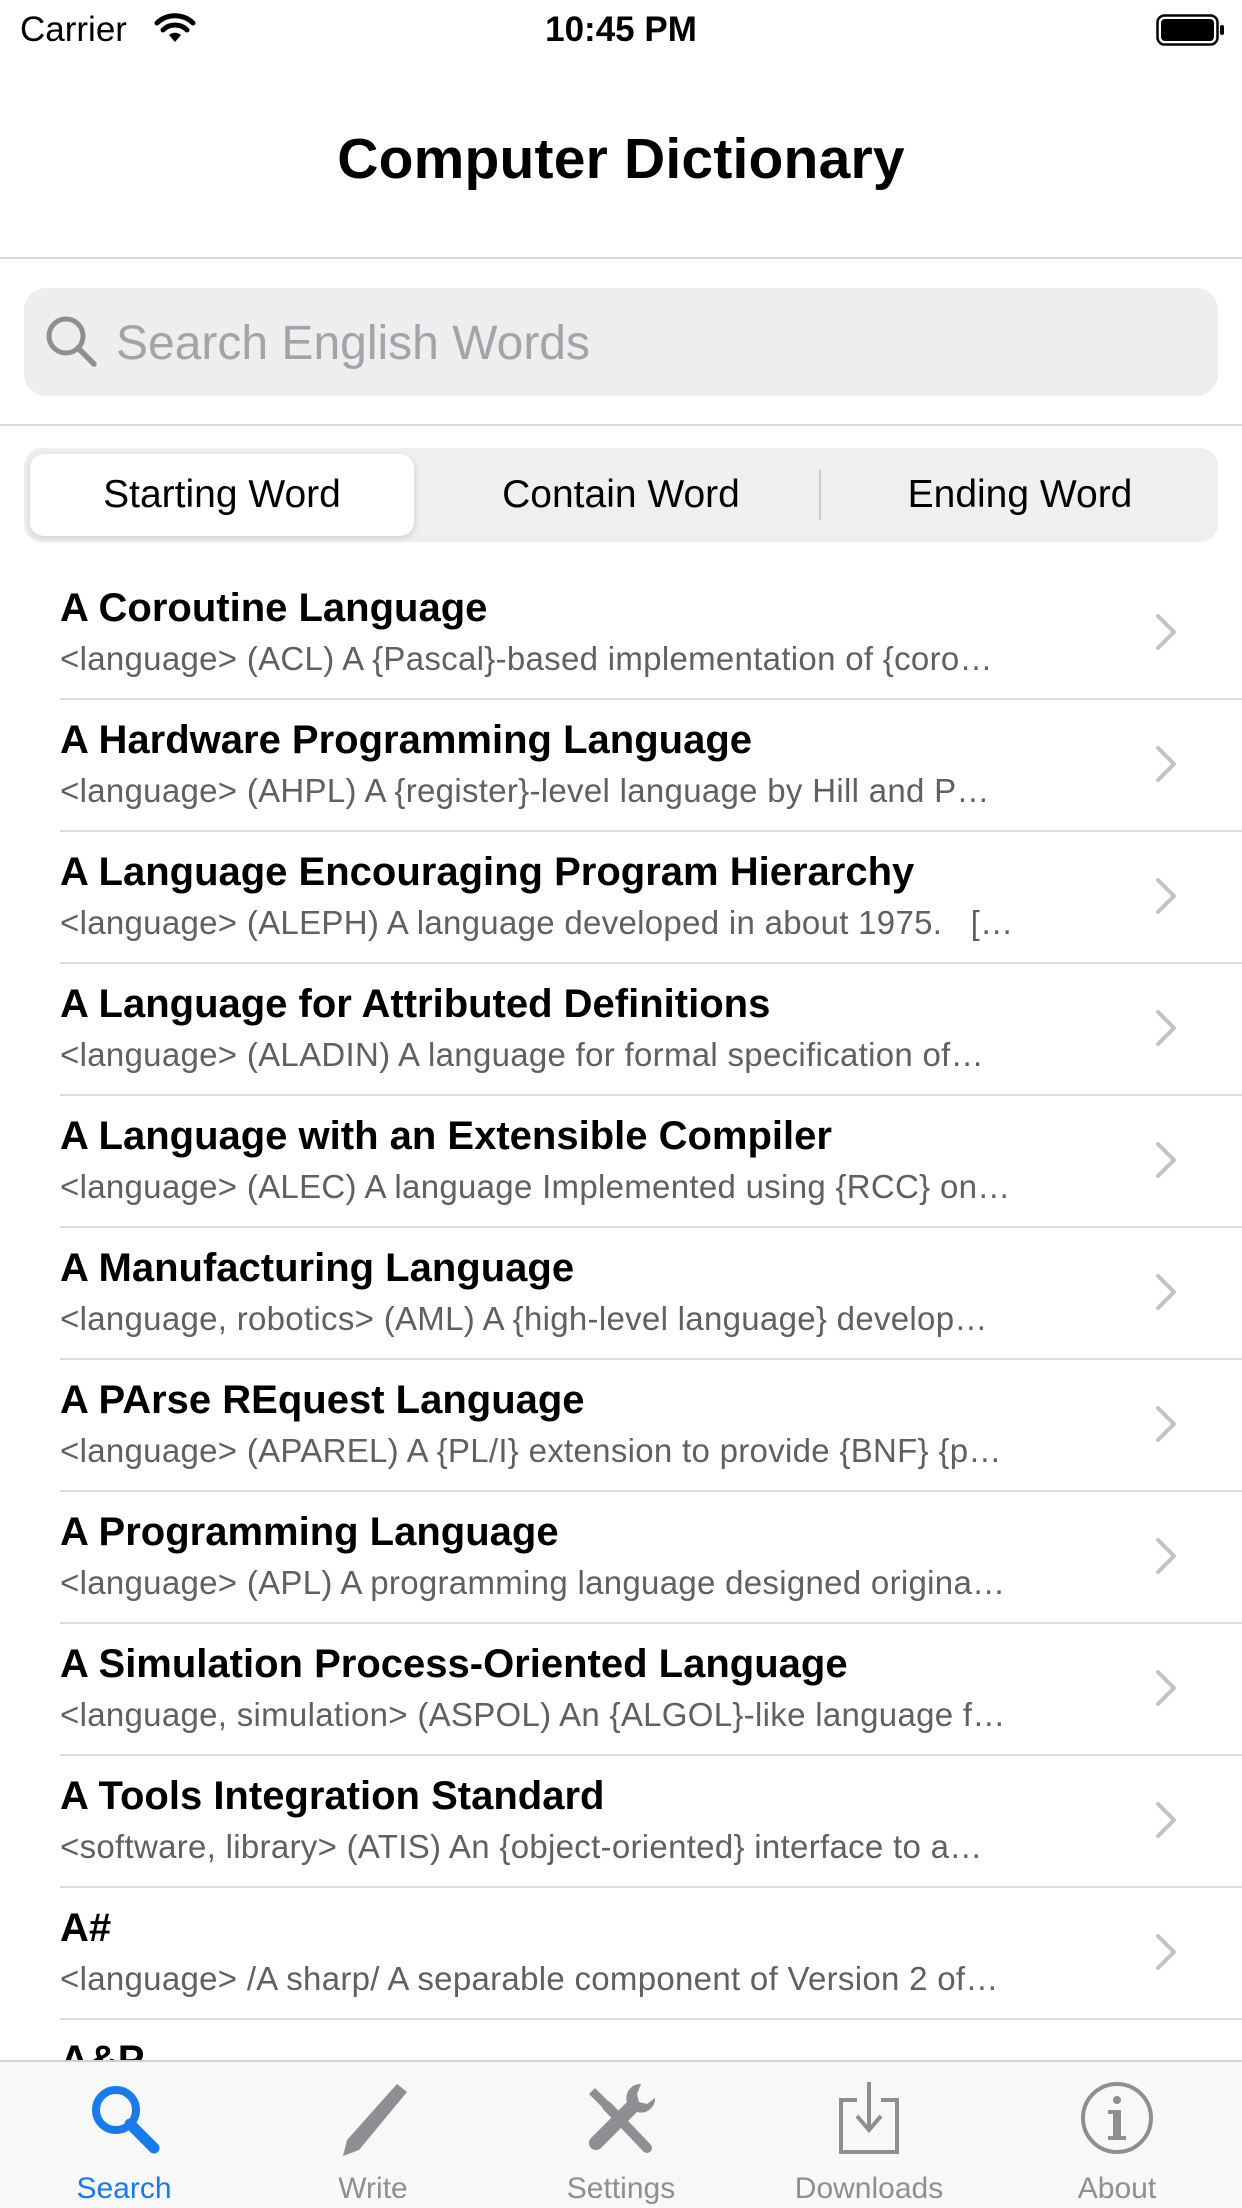 Image resolution: width=1242 pixels, height=2208 pixels. I want to click on segment-divider, so click(820, 495).